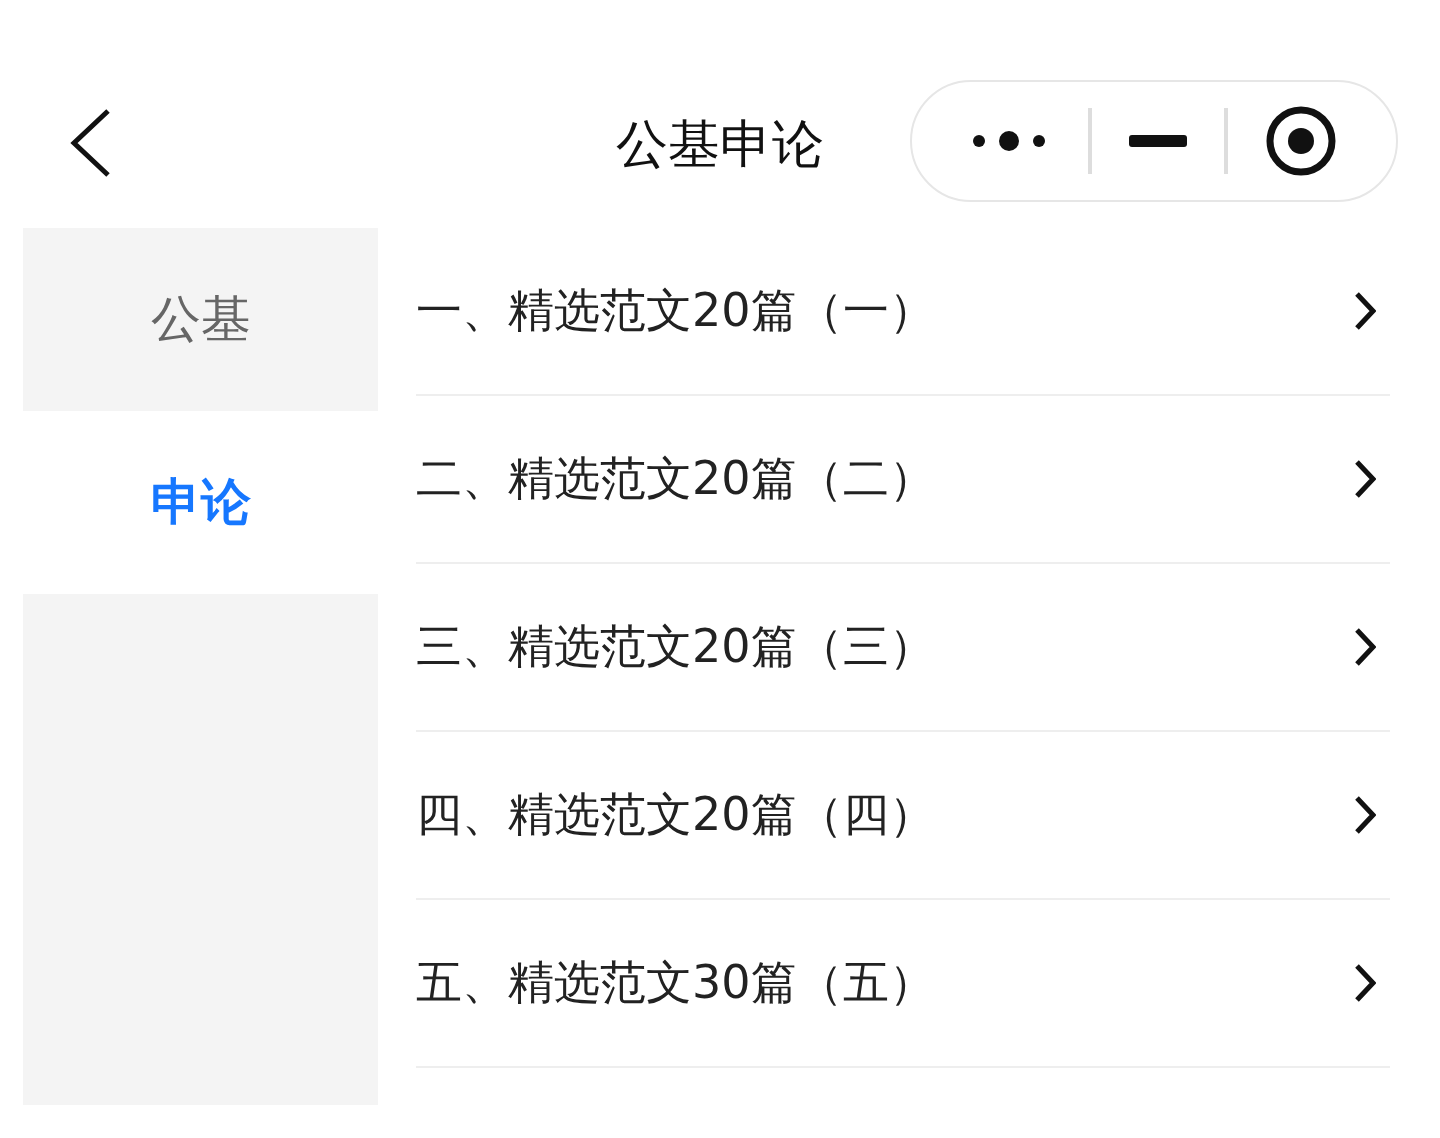 The height and width of the screenshot is (1138, 1440). Describe the element at coordinates (200, 319) in the screenshot. I see `sidebar-tab: 公基` at that location.